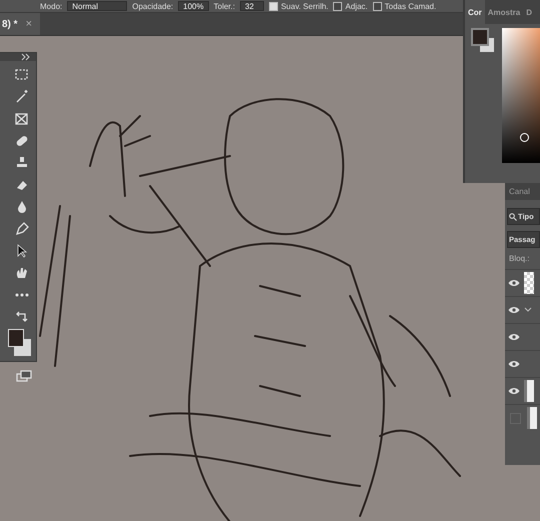 The image size is (540, 521). I want to click on hand-icon, so click(22, 273).